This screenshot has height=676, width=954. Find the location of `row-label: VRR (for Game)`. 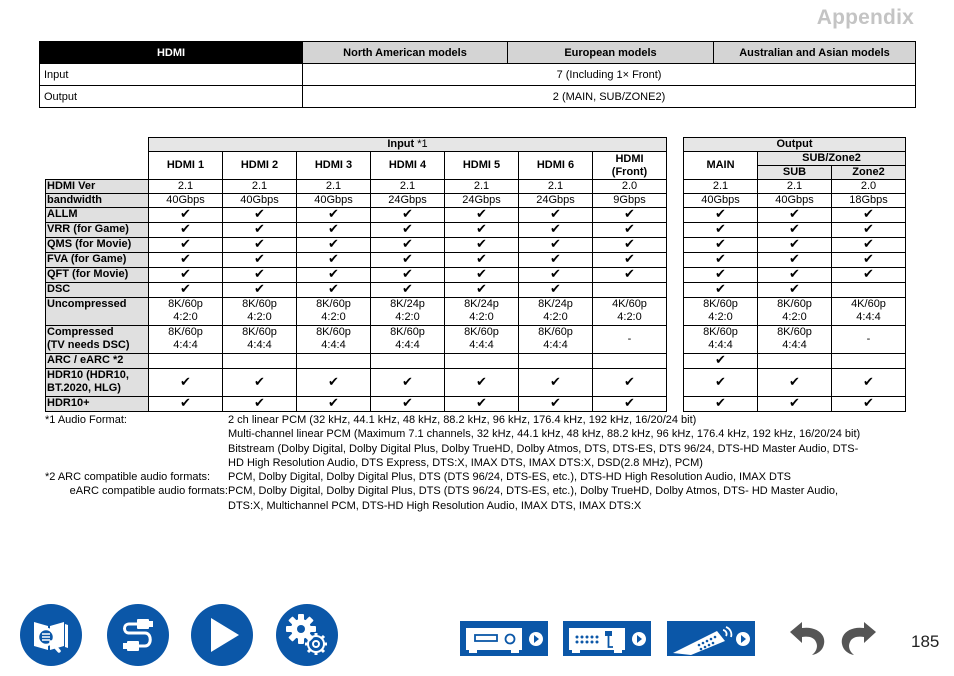

row-label: VRR (for Game) is located at coordinates (97, 230).